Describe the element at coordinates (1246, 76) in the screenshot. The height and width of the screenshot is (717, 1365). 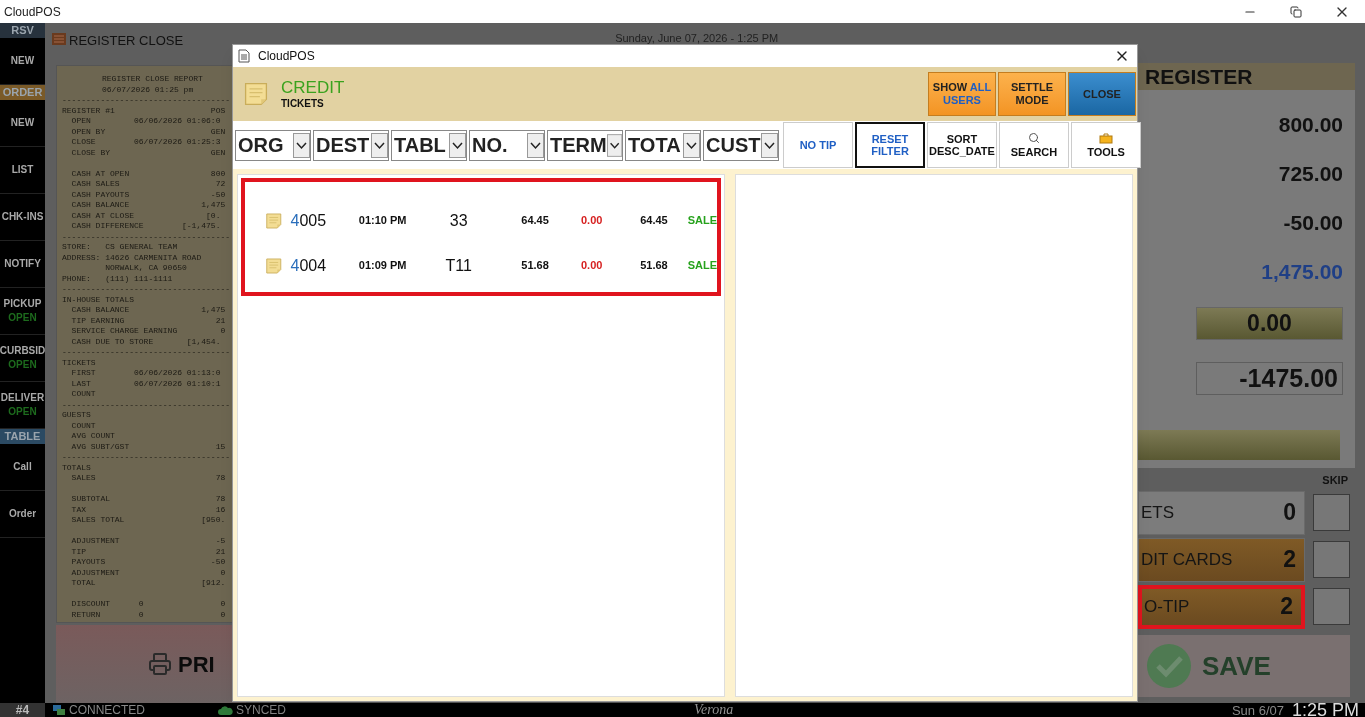
I see `panel-header: REGISTER` at that location.